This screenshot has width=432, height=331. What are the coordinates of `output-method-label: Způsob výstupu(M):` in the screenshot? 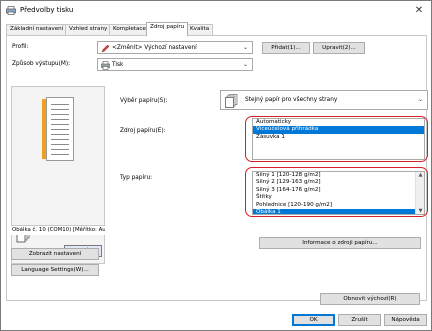 It's located at (41, 64).